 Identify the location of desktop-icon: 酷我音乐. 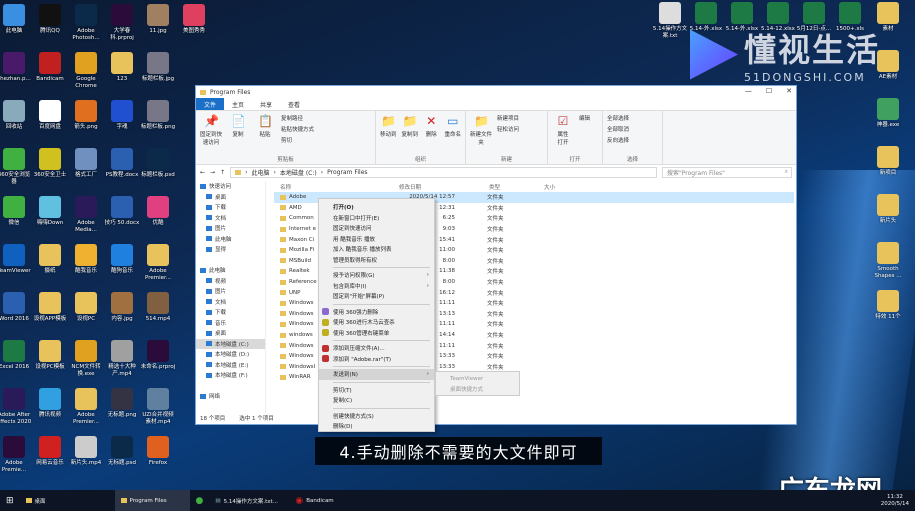
(86, 259).